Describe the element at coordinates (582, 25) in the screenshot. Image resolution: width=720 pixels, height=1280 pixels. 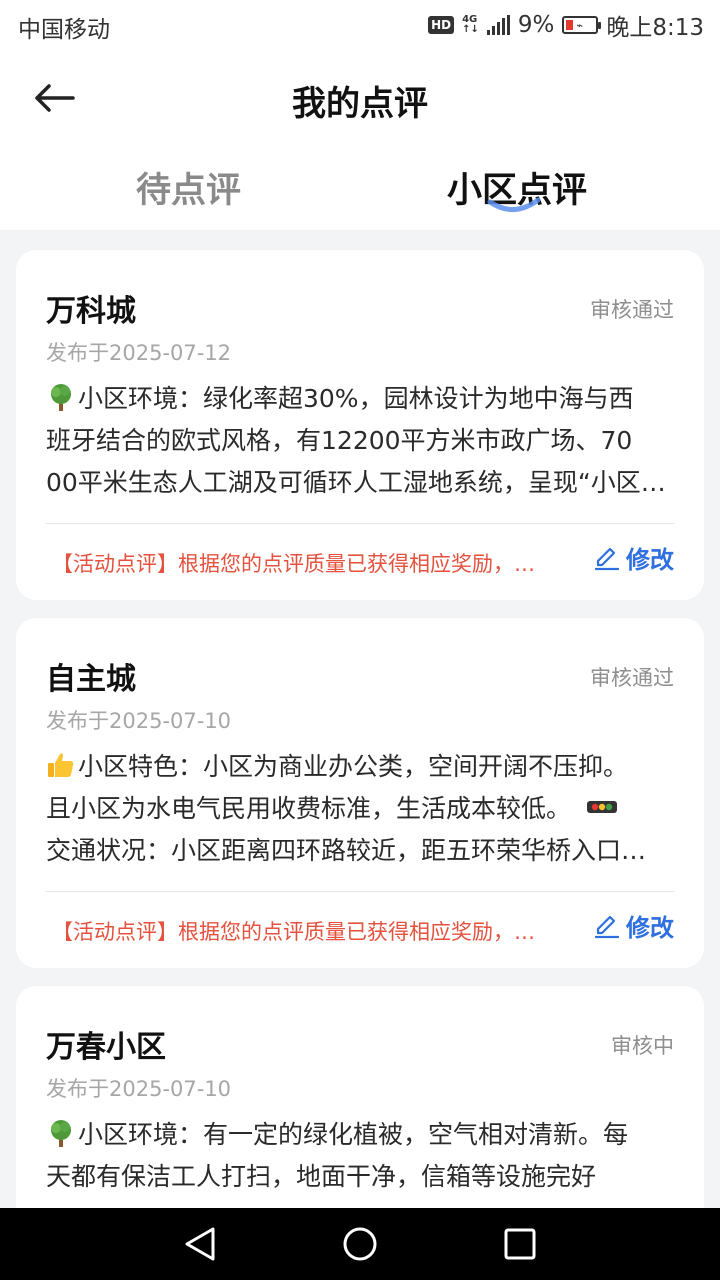
I see `battery-icon: ⌁` at that location.